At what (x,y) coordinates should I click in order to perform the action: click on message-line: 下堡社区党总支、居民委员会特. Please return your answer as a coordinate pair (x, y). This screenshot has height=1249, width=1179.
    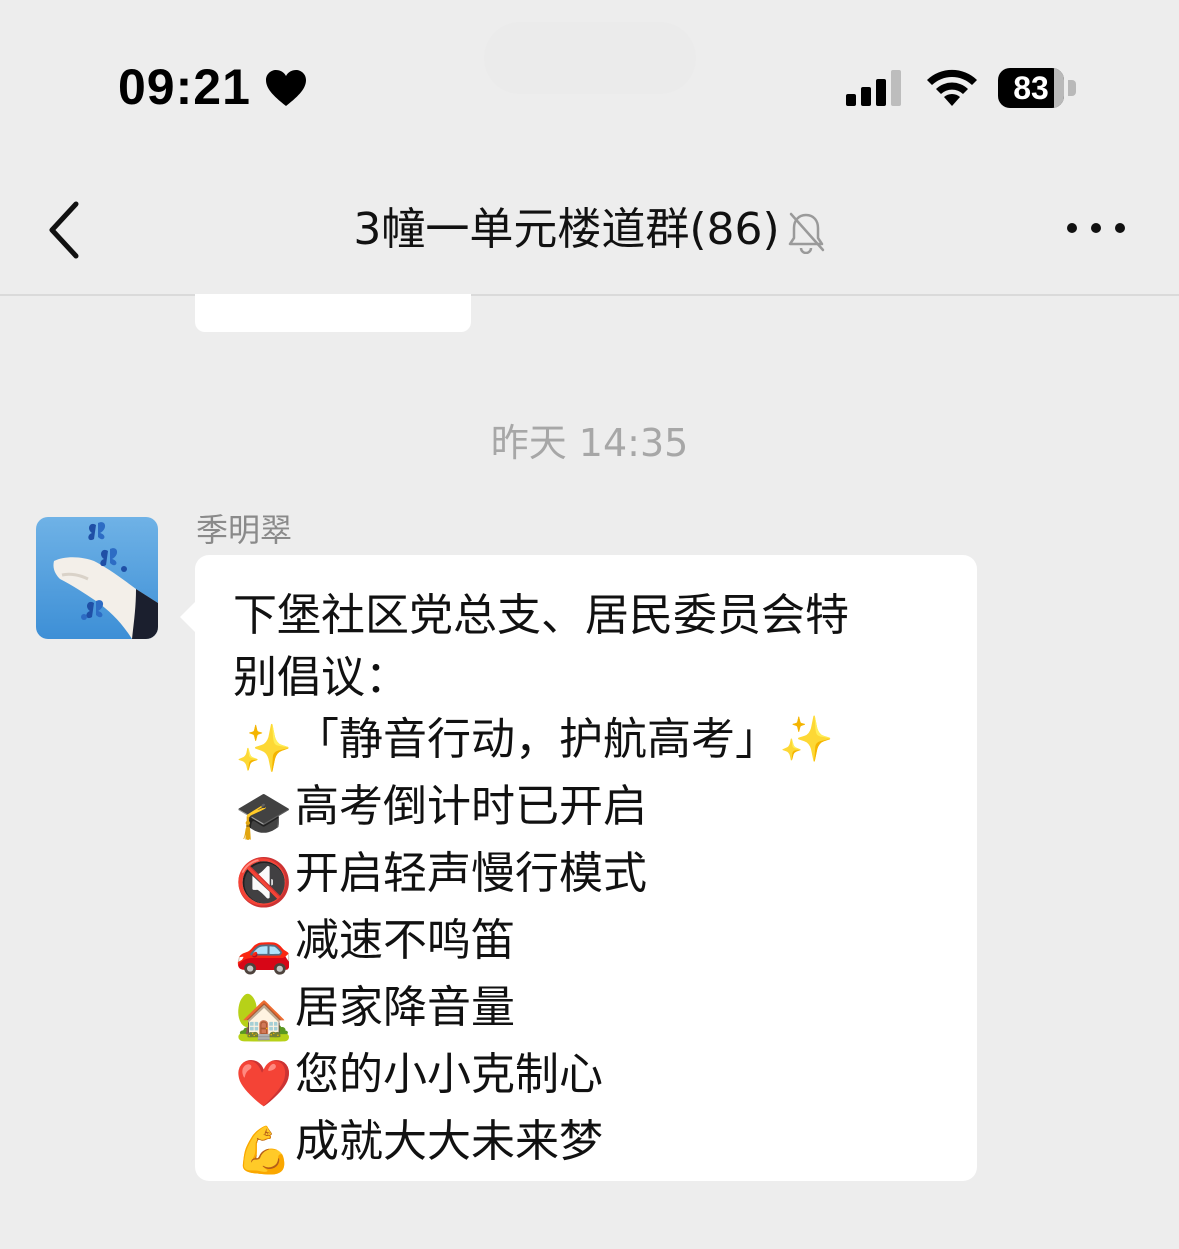
    Looking at the image, I should click on (593, 616).